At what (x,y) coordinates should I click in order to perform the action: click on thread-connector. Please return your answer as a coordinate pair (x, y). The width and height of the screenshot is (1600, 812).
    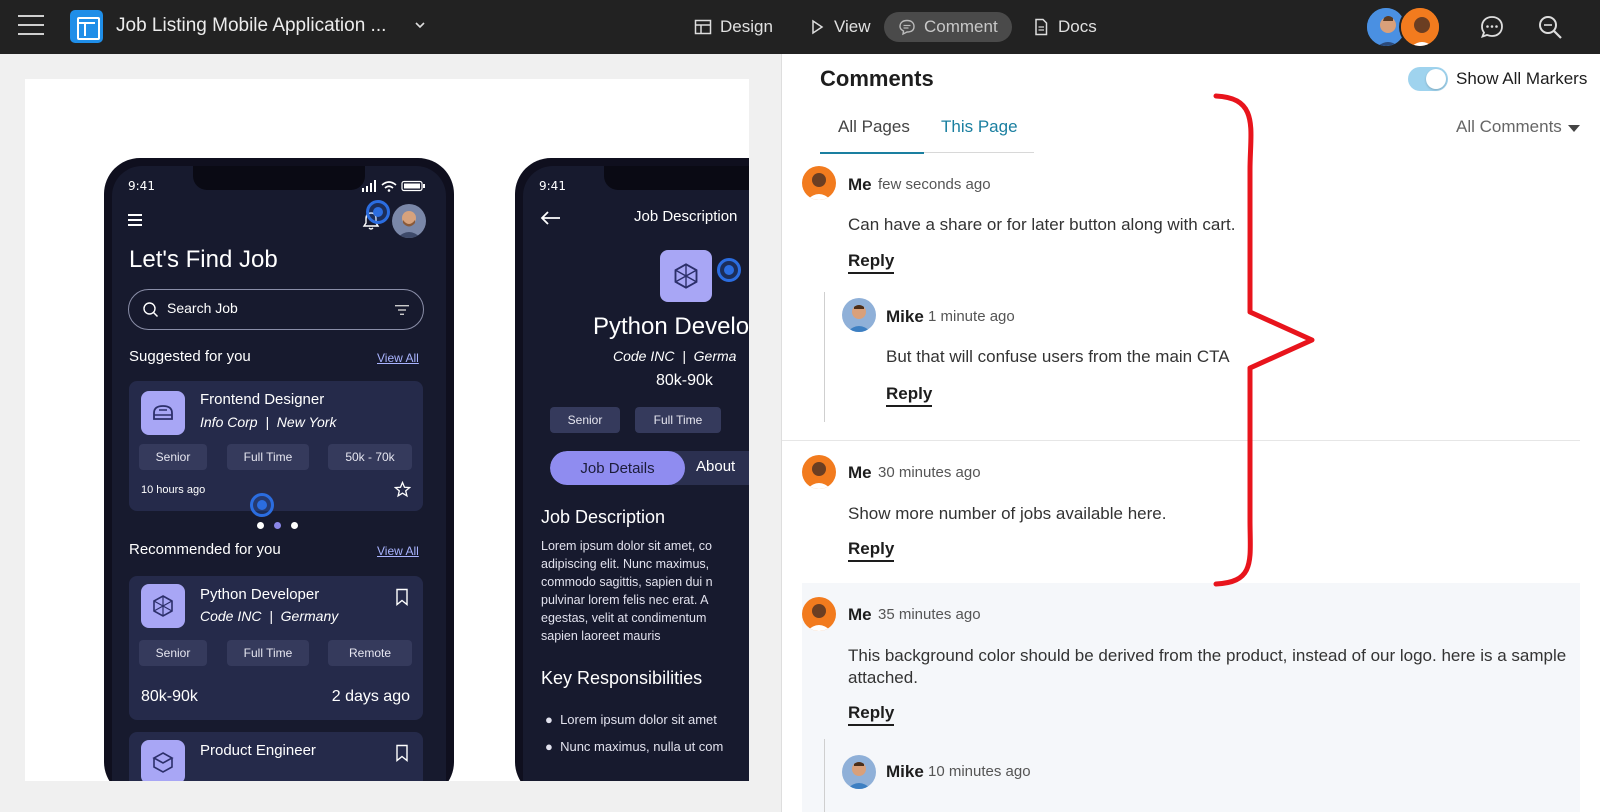
    Looking at the image, I should click on (824, 775).